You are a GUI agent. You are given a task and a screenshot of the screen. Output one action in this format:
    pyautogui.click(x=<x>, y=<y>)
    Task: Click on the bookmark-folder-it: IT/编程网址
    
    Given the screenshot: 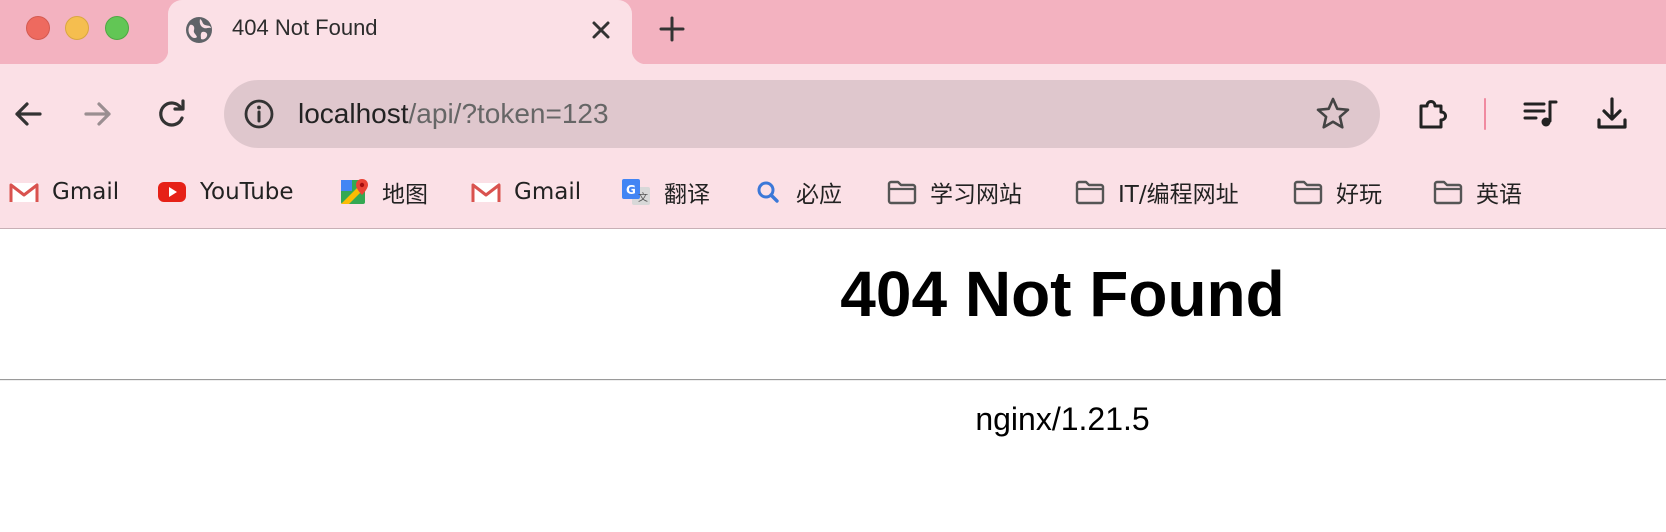 What is the action you would take?
    pyautogui.click(x=1156, y=192)
    